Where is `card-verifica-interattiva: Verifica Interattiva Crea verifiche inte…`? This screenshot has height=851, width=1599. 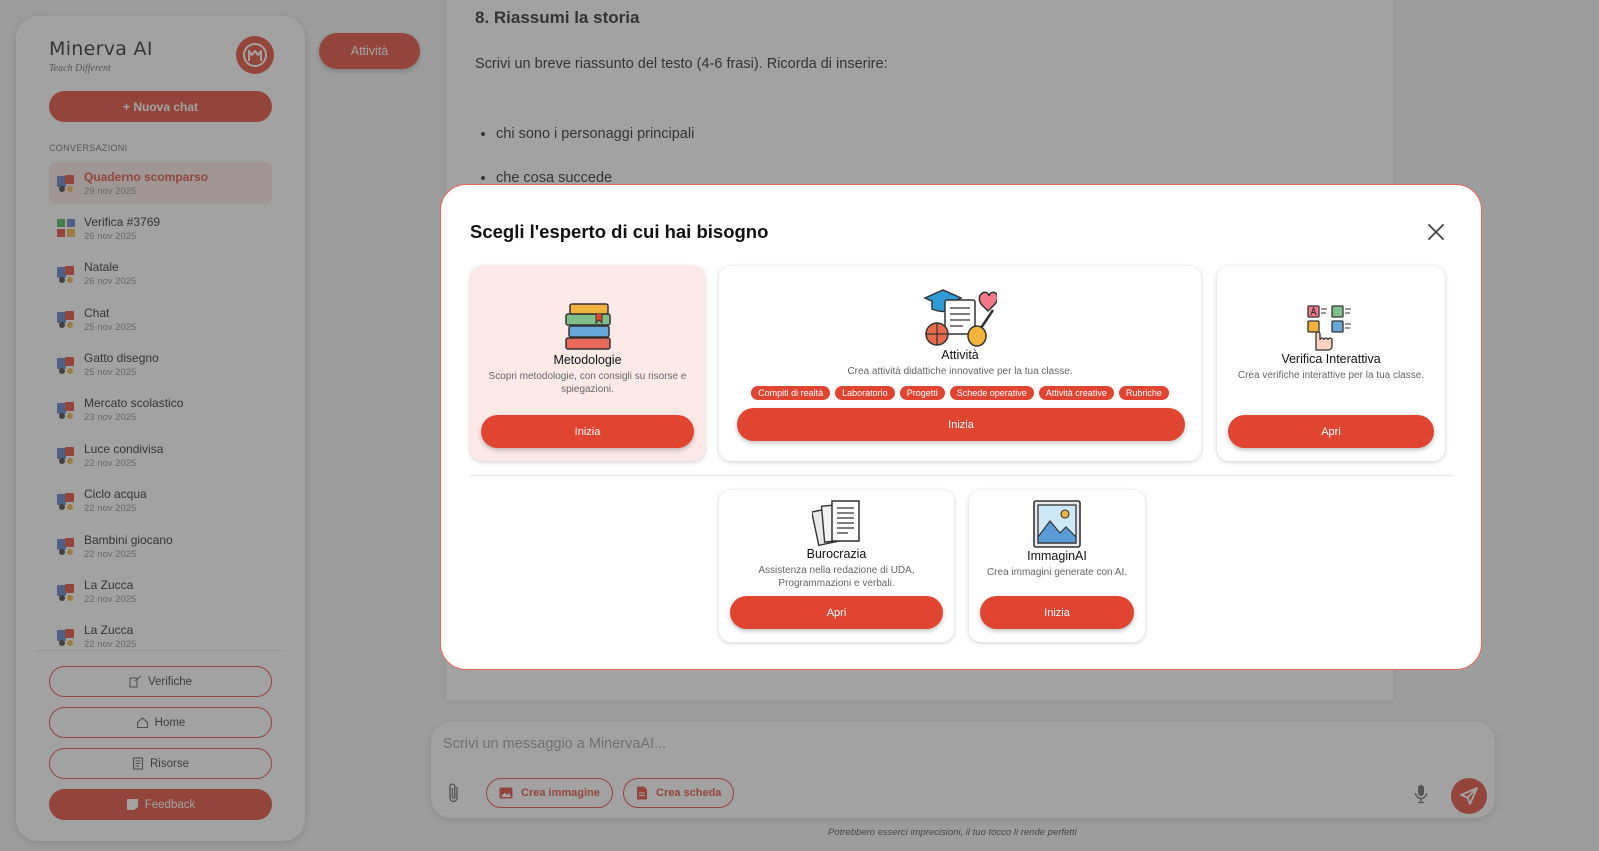 card-verifica-interattiva: Verifica Interattiva Crea verifiche inte… is located at coordinates (1331, 363).